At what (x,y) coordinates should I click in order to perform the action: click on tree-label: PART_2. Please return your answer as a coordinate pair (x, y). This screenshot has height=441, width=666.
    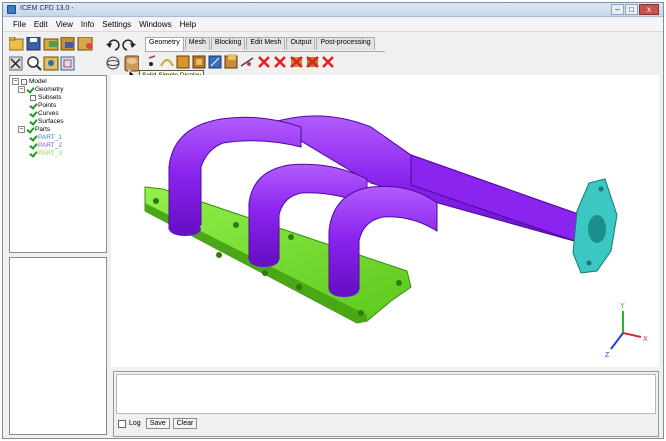
    Looking at the image, I should click on (50, 145).